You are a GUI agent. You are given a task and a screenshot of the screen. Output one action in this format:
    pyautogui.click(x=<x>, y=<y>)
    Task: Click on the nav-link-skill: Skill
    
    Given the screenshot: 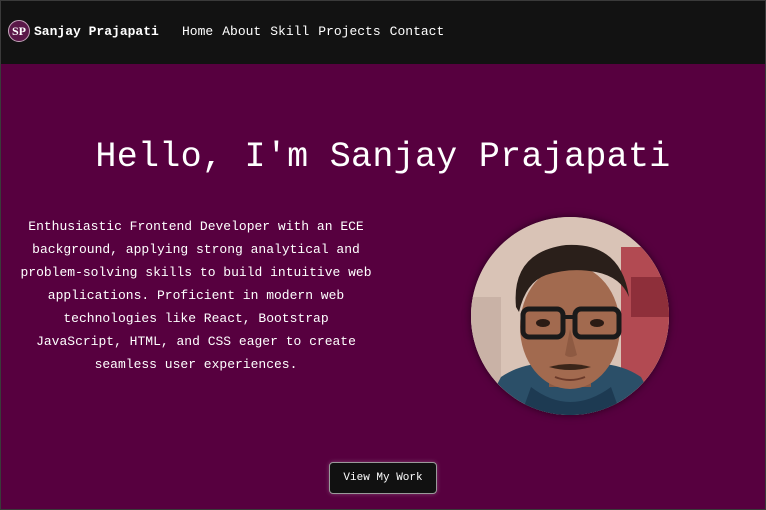 What is the action you would take?
    pyautogui.click(x=289, y=31)
    